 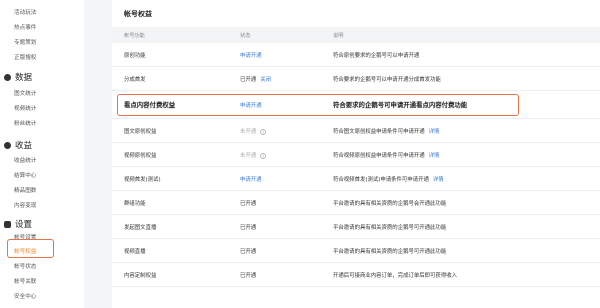 I want to click on nav-item-income-stats: 收益统计, so click(x=25, y=160).